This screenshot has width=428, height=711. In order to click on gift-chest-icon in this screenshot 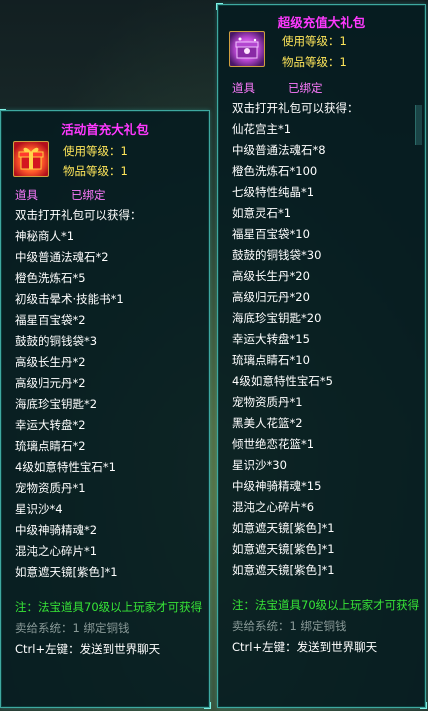, I will do `click(247, 48)`.